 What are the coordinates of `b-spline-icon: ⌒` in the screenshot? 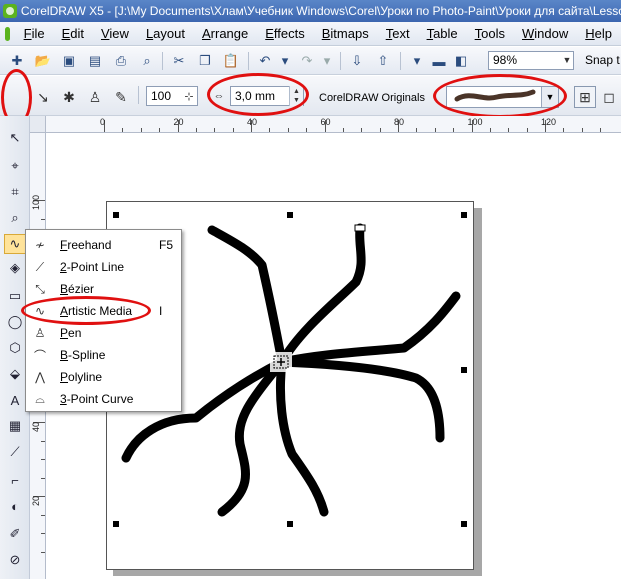 It's located at (39, 355).